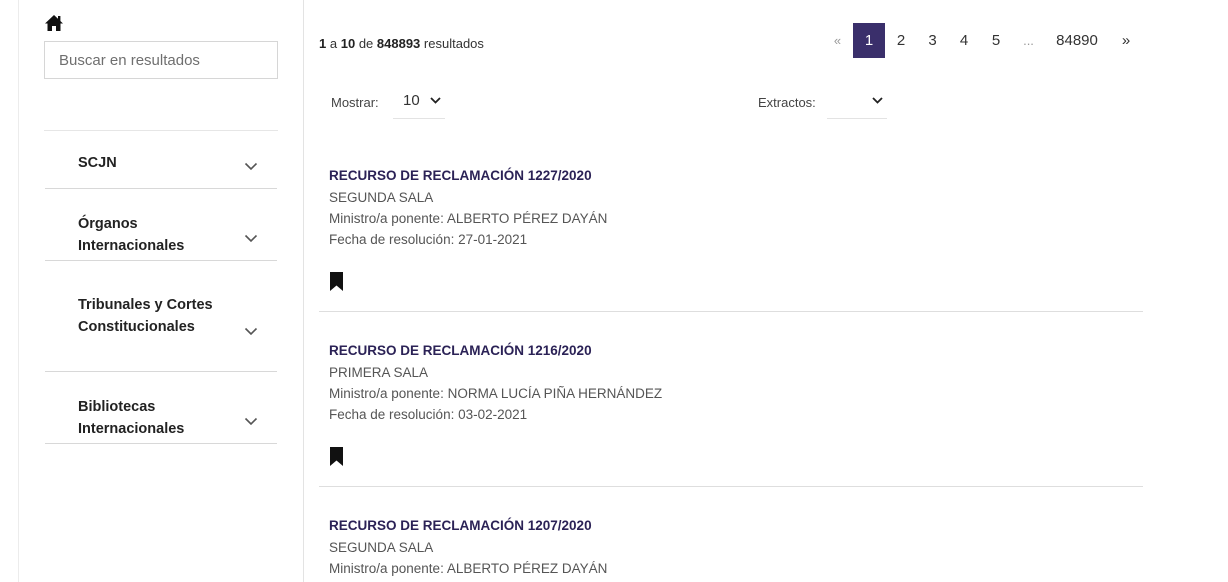 Image resolution: width=1228 pixels, height=582 pixels. I want to click on pagination-page-last: 84890, so click(1077, 40).